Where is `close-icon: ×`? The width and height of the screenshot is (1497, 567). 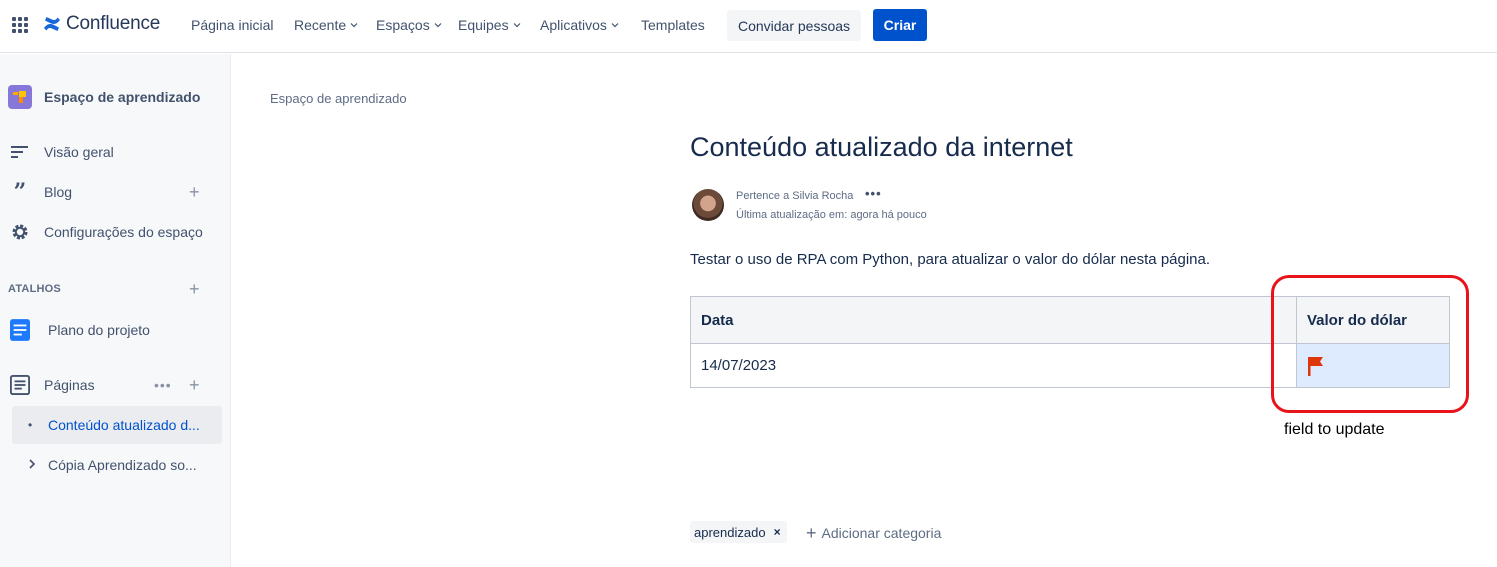
close-icon: × is located at coordinates (777, 532).